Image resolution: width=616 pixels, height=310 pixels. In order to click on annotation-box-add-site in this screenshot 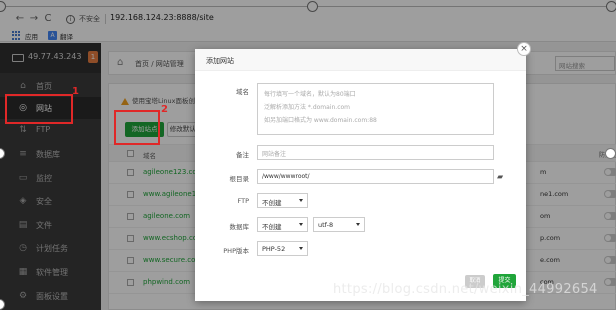, I will do `click(137, 127)`.